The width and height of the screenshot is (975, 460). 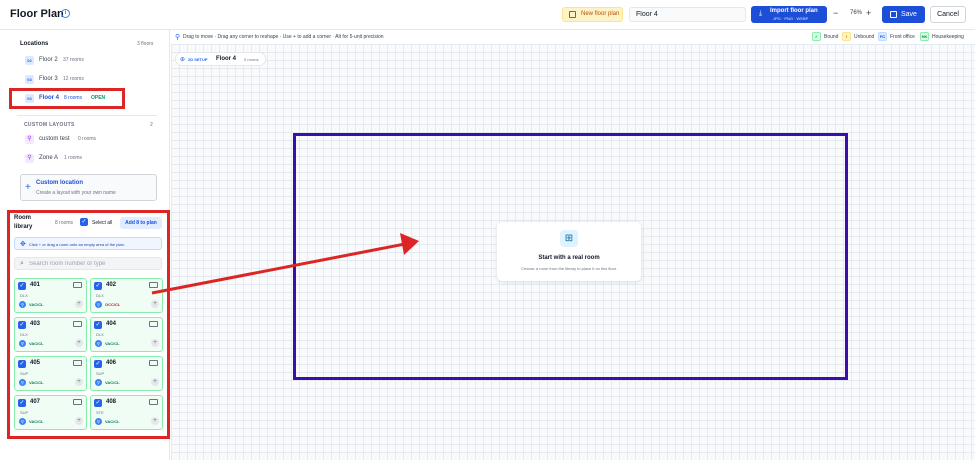 What do you see at coordinates (87, 80) in the screenshot?
I see `floor-item-floor-3: 03 Floor 3 12 rooms` at bounding box center [87, 80].